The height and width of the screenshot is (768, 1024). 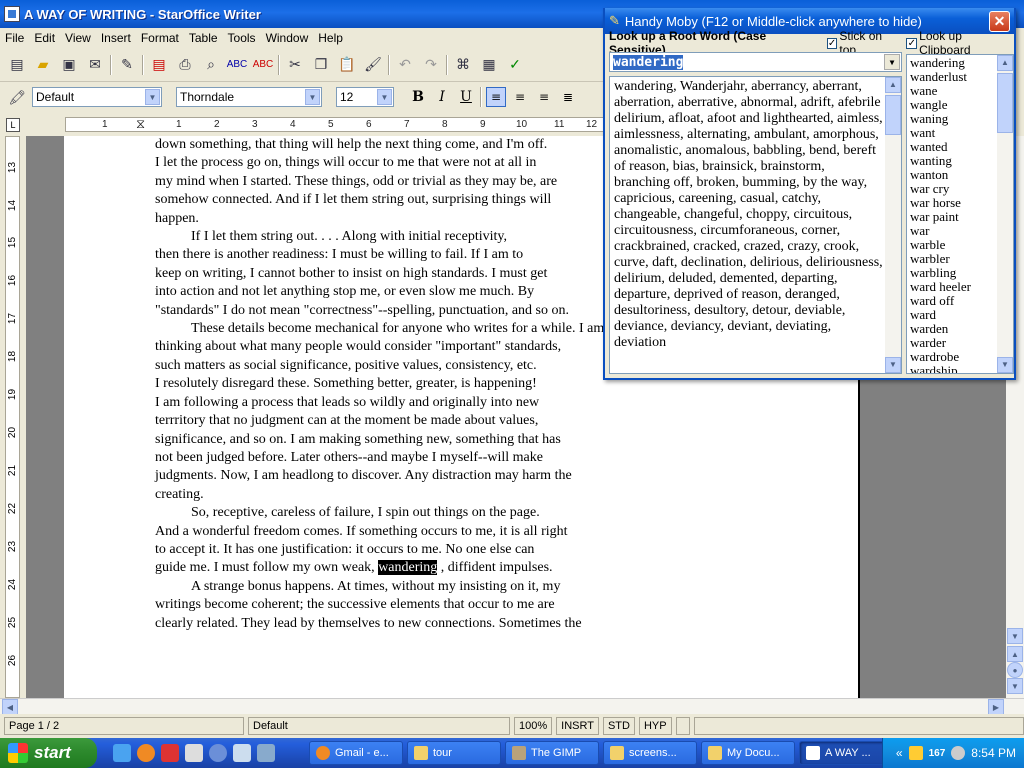 What do you see at coordinates (122, 753) in the screenshot?
I see `show-desktop-icon` at bounding box center [122, 753].